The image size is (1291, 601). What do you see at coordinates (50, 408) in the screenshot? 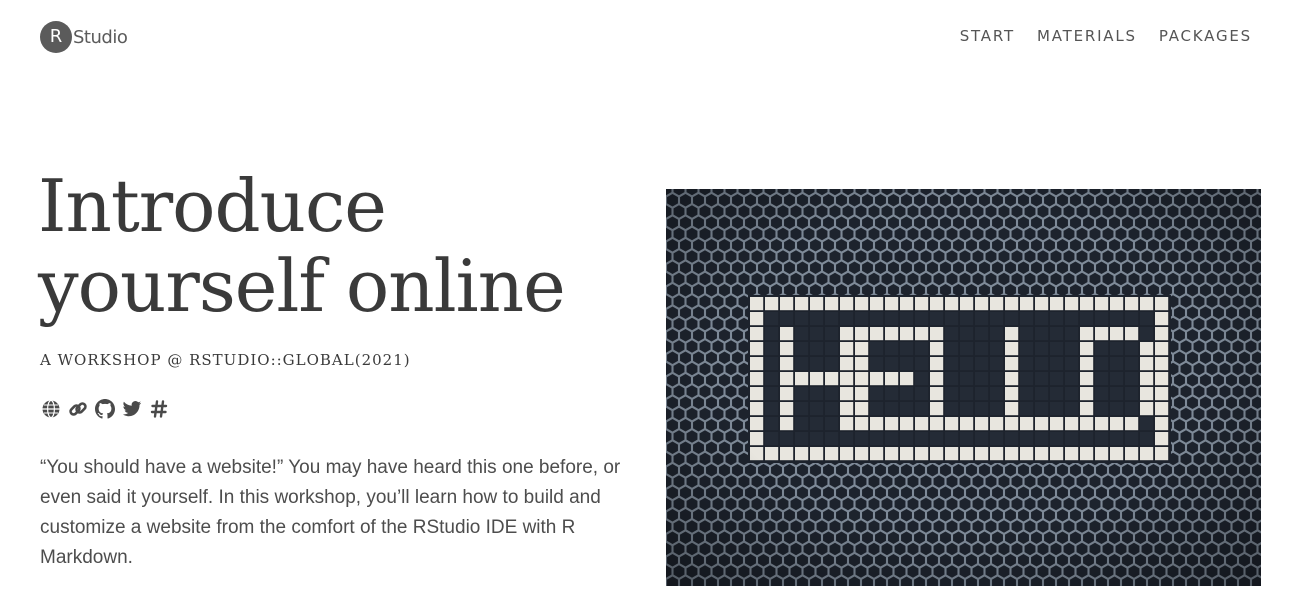
I see `globe-icon` at bounding box center [50, 408].